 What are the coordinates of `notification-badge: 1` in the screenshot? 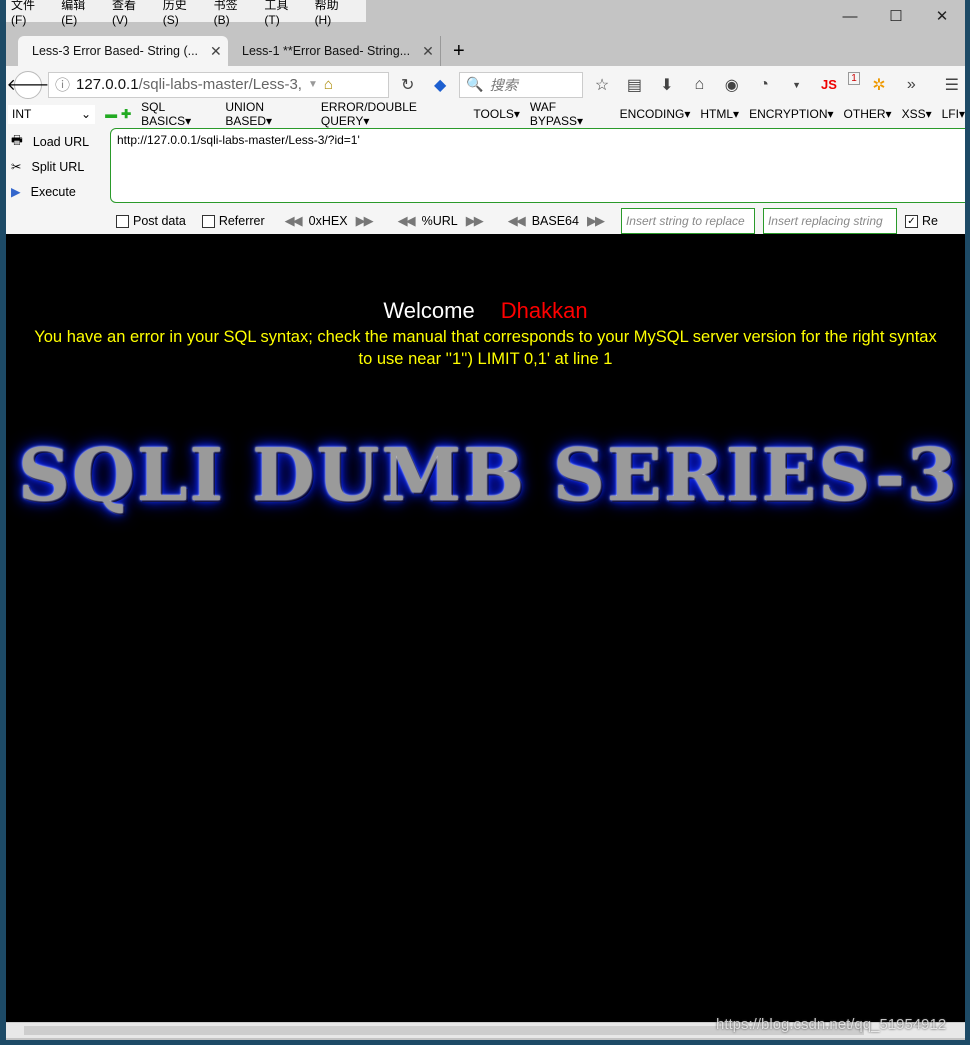 It's located at (854, 78).